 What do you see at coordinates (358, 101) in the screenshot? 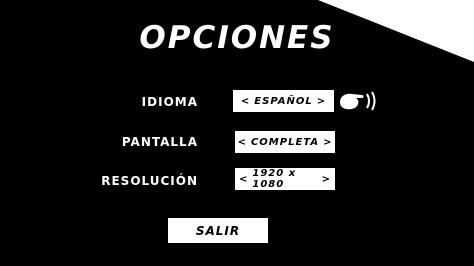
I see `pointing-hand-icon` at bounding box center [358, 101].